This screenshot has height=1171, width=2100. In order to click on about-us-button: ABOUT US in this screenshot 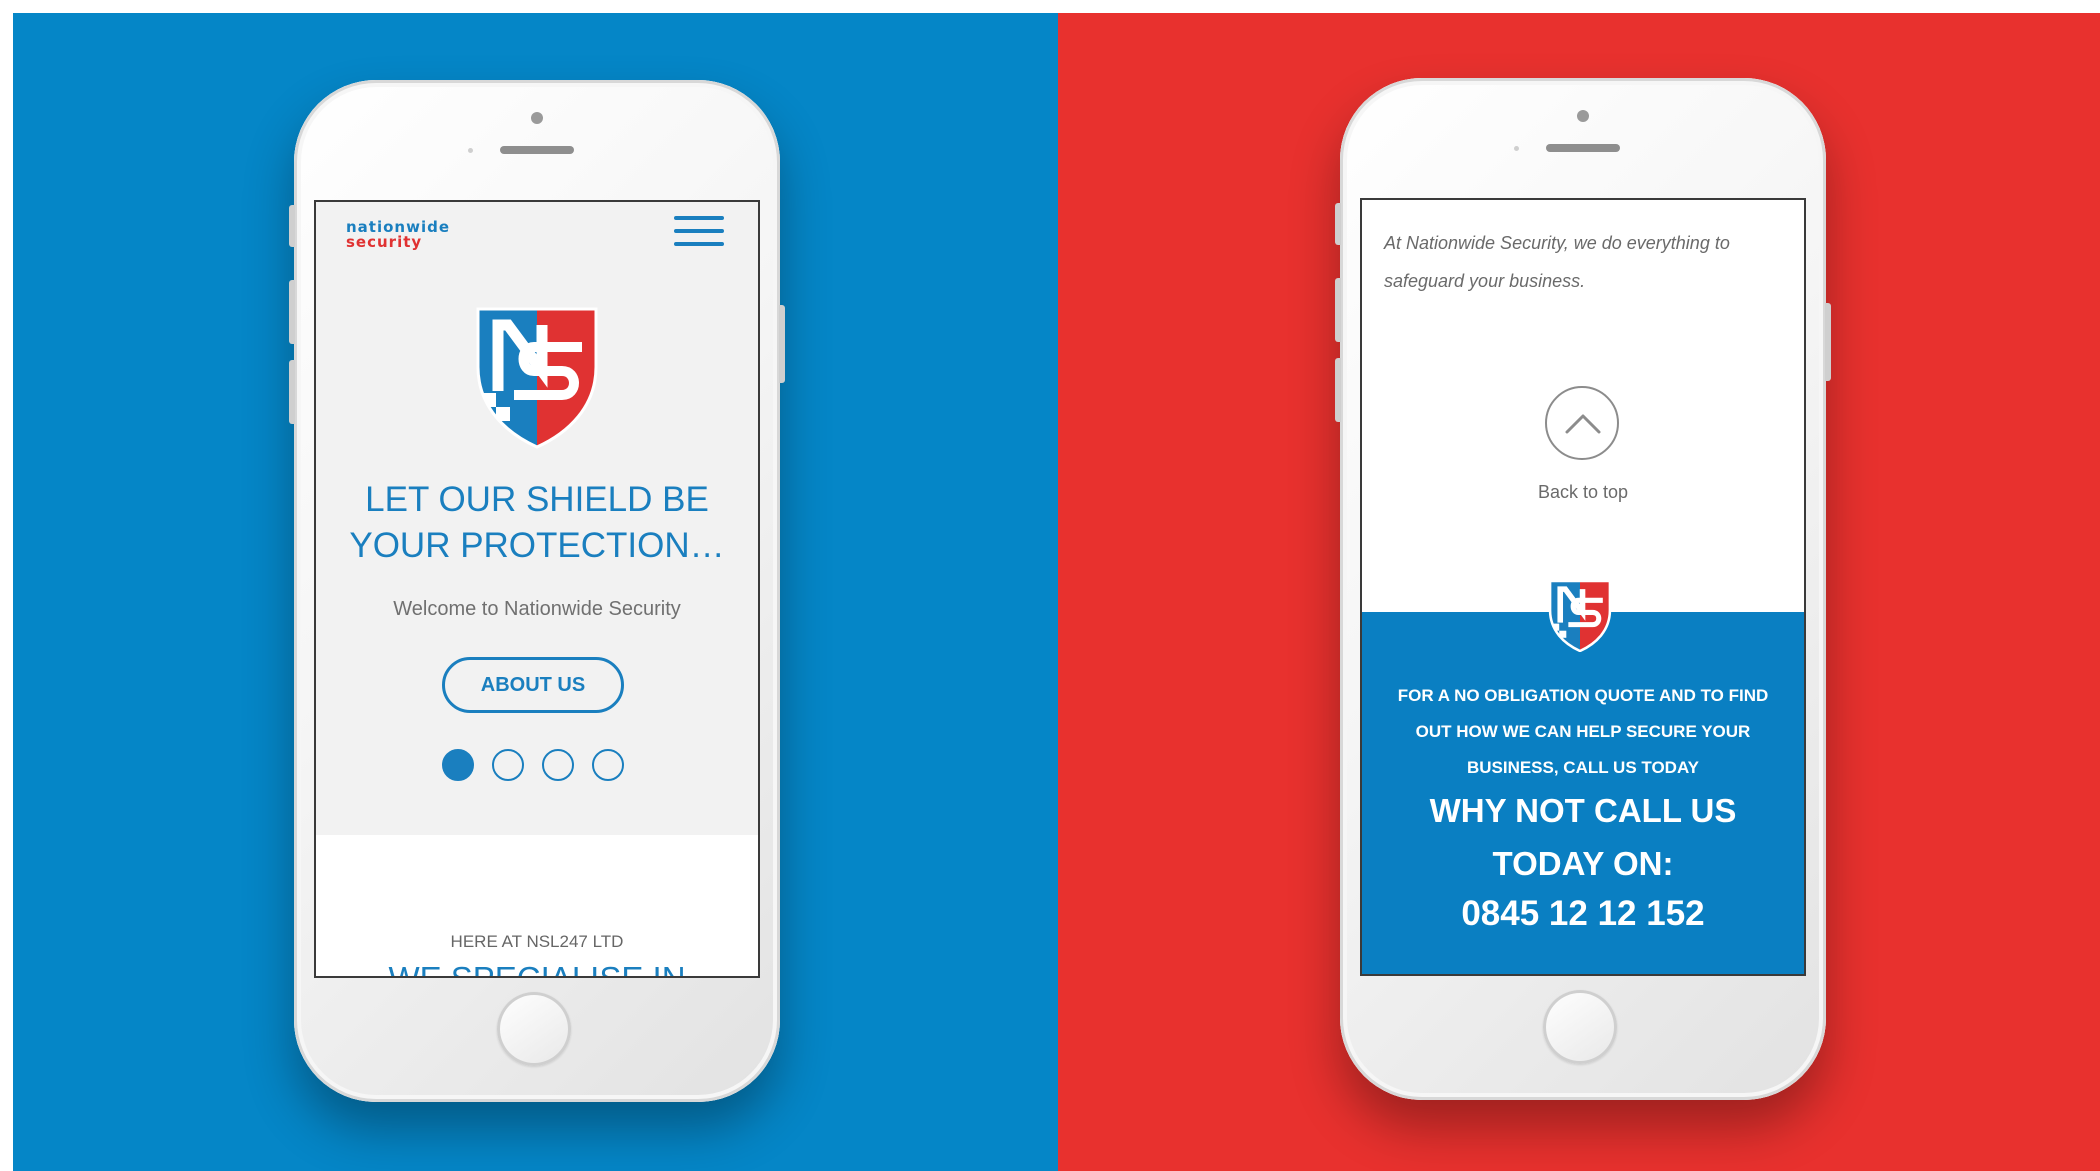, I will do `click(533, 685)`.